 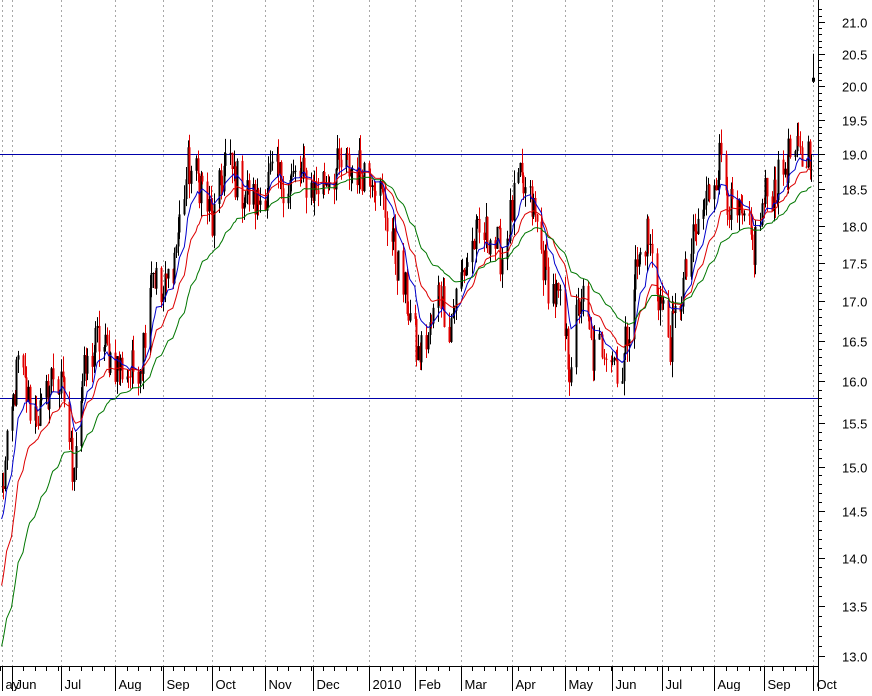 I want to click on y-tick-label: 21.0, so click(x=854, y=23).